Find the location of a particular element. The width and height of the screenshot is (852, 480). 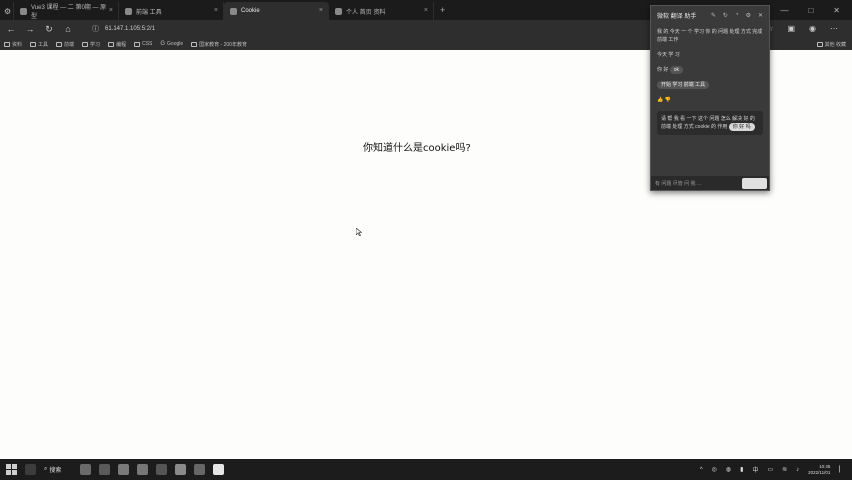

reload-icon: ↻ is located at coordinates (49, 29).